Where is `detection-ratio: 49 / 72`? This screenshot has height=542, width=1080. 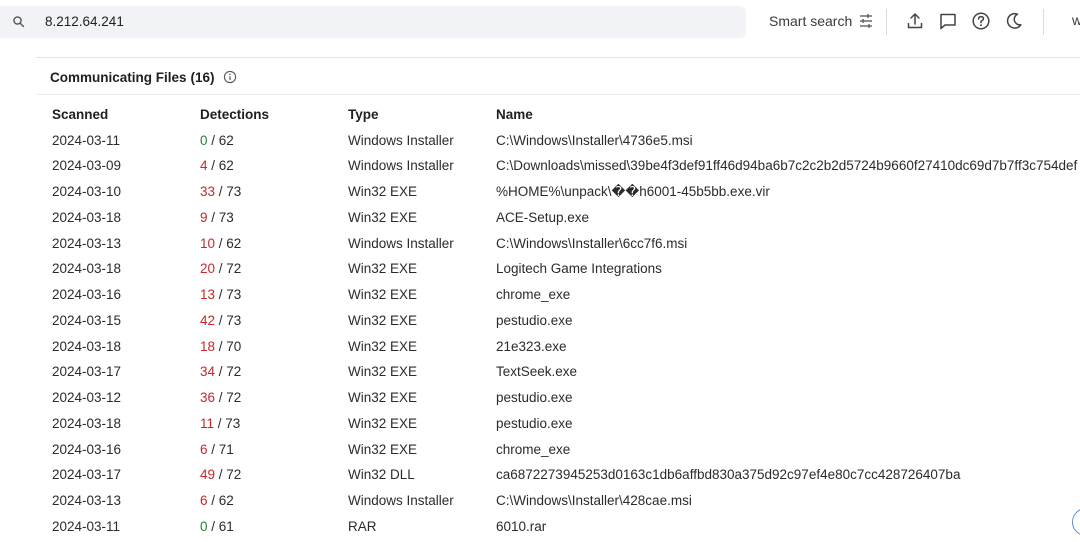 detection-ratio: 49 / 72 is located at coordinates (220, 475).